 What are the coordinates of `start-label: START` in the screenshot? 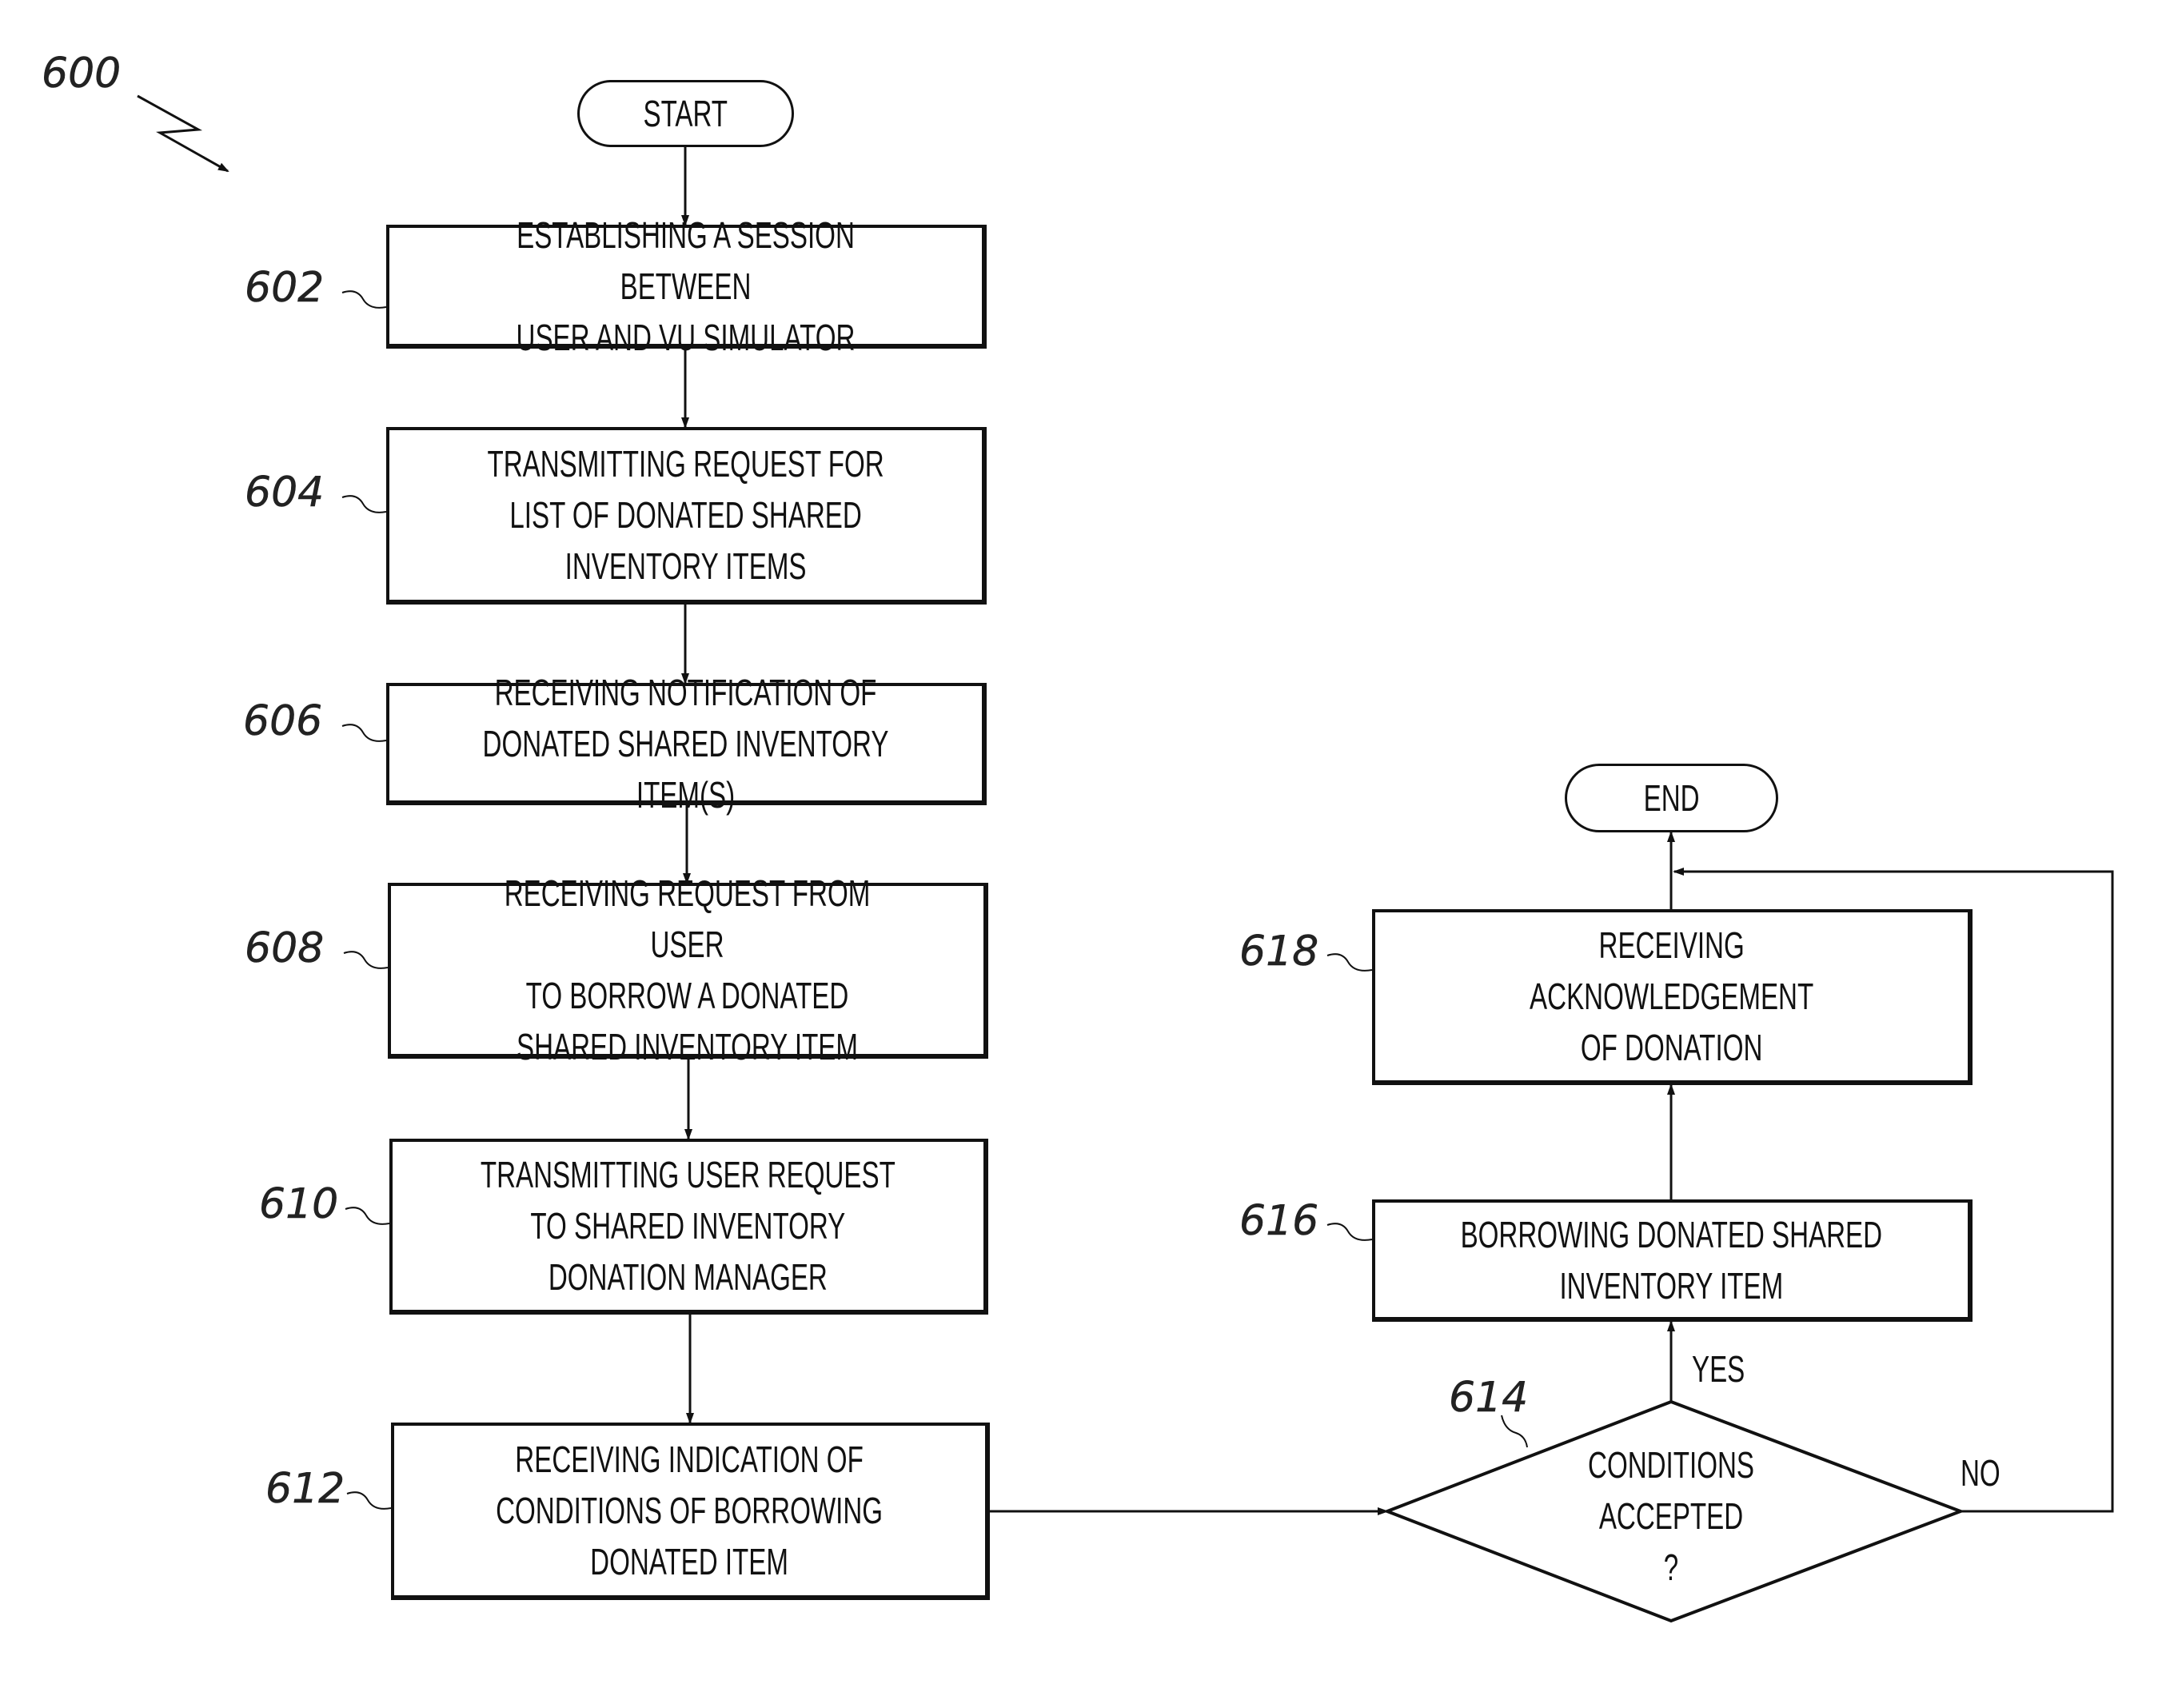 It's located at (685, 113).